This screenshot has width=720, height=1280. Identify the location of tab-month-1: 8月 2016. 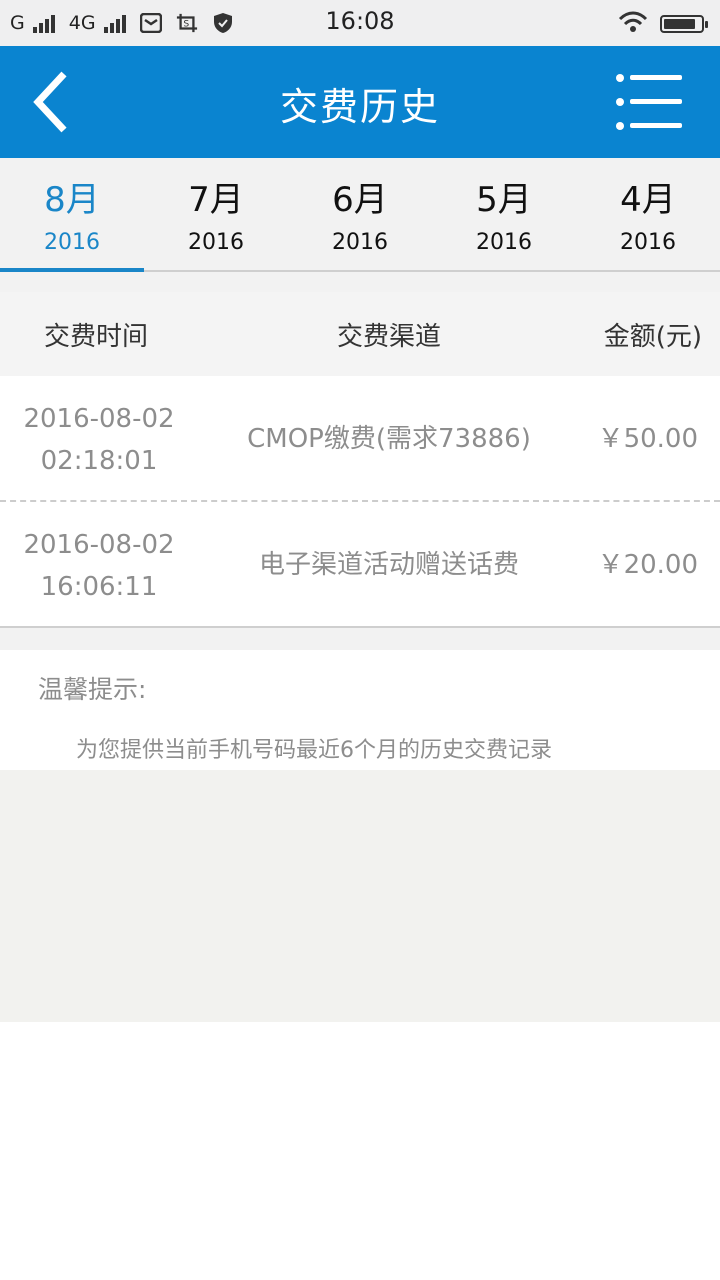
(72, 215).